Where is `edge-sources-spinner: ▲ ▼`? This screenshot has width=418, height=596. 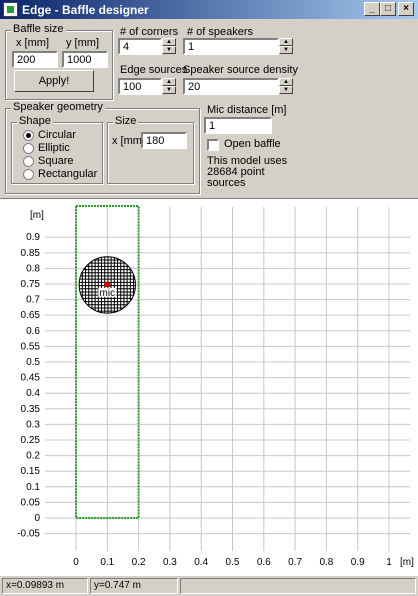
edge-sources-spinner: ▲ ▼ is located at coordinates (169, 86).